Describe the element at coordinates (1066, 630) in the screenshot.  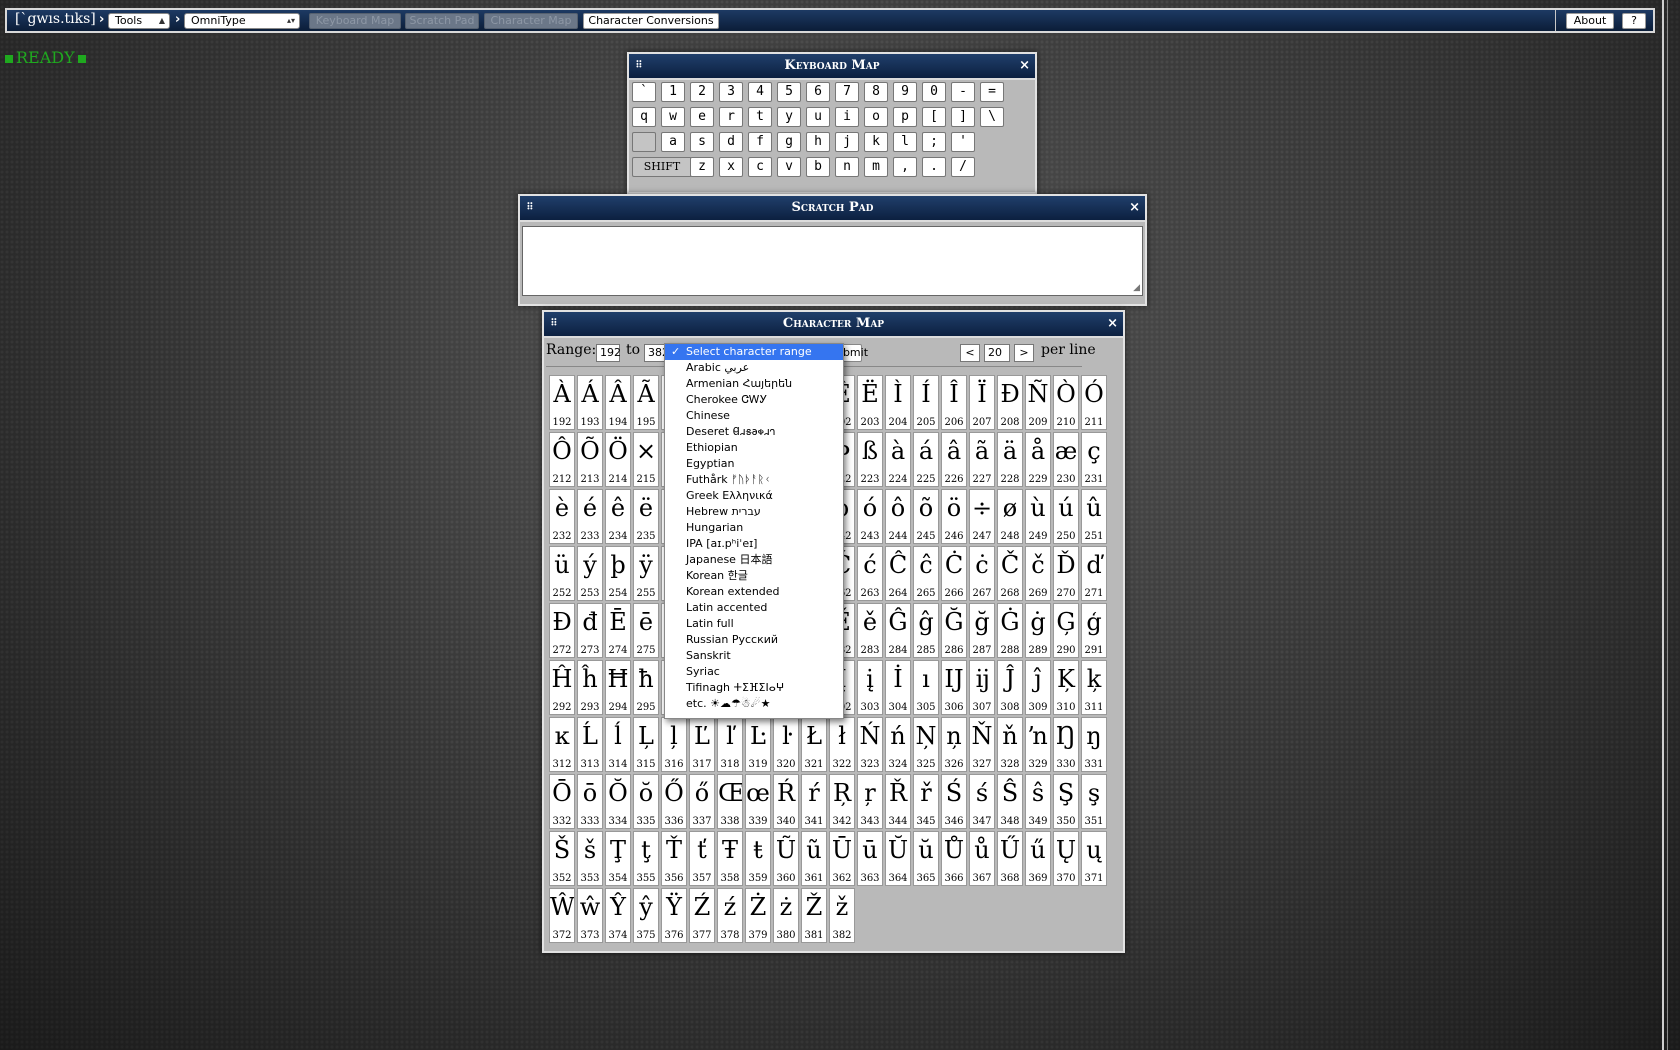
I see `character-cell: Ģ 290` at that location.